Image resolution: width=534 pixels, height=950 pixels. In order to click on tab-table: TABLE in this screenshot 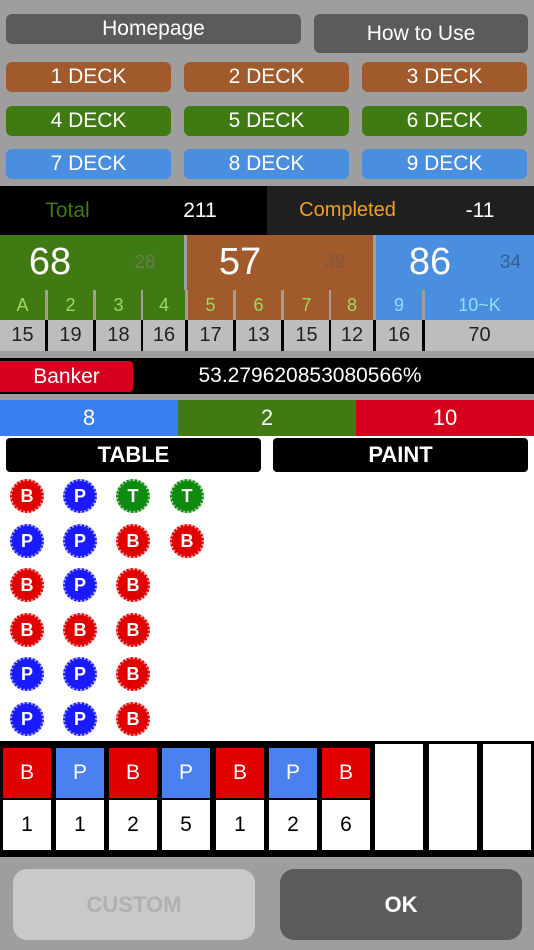, I will do `click(133, 455)`.